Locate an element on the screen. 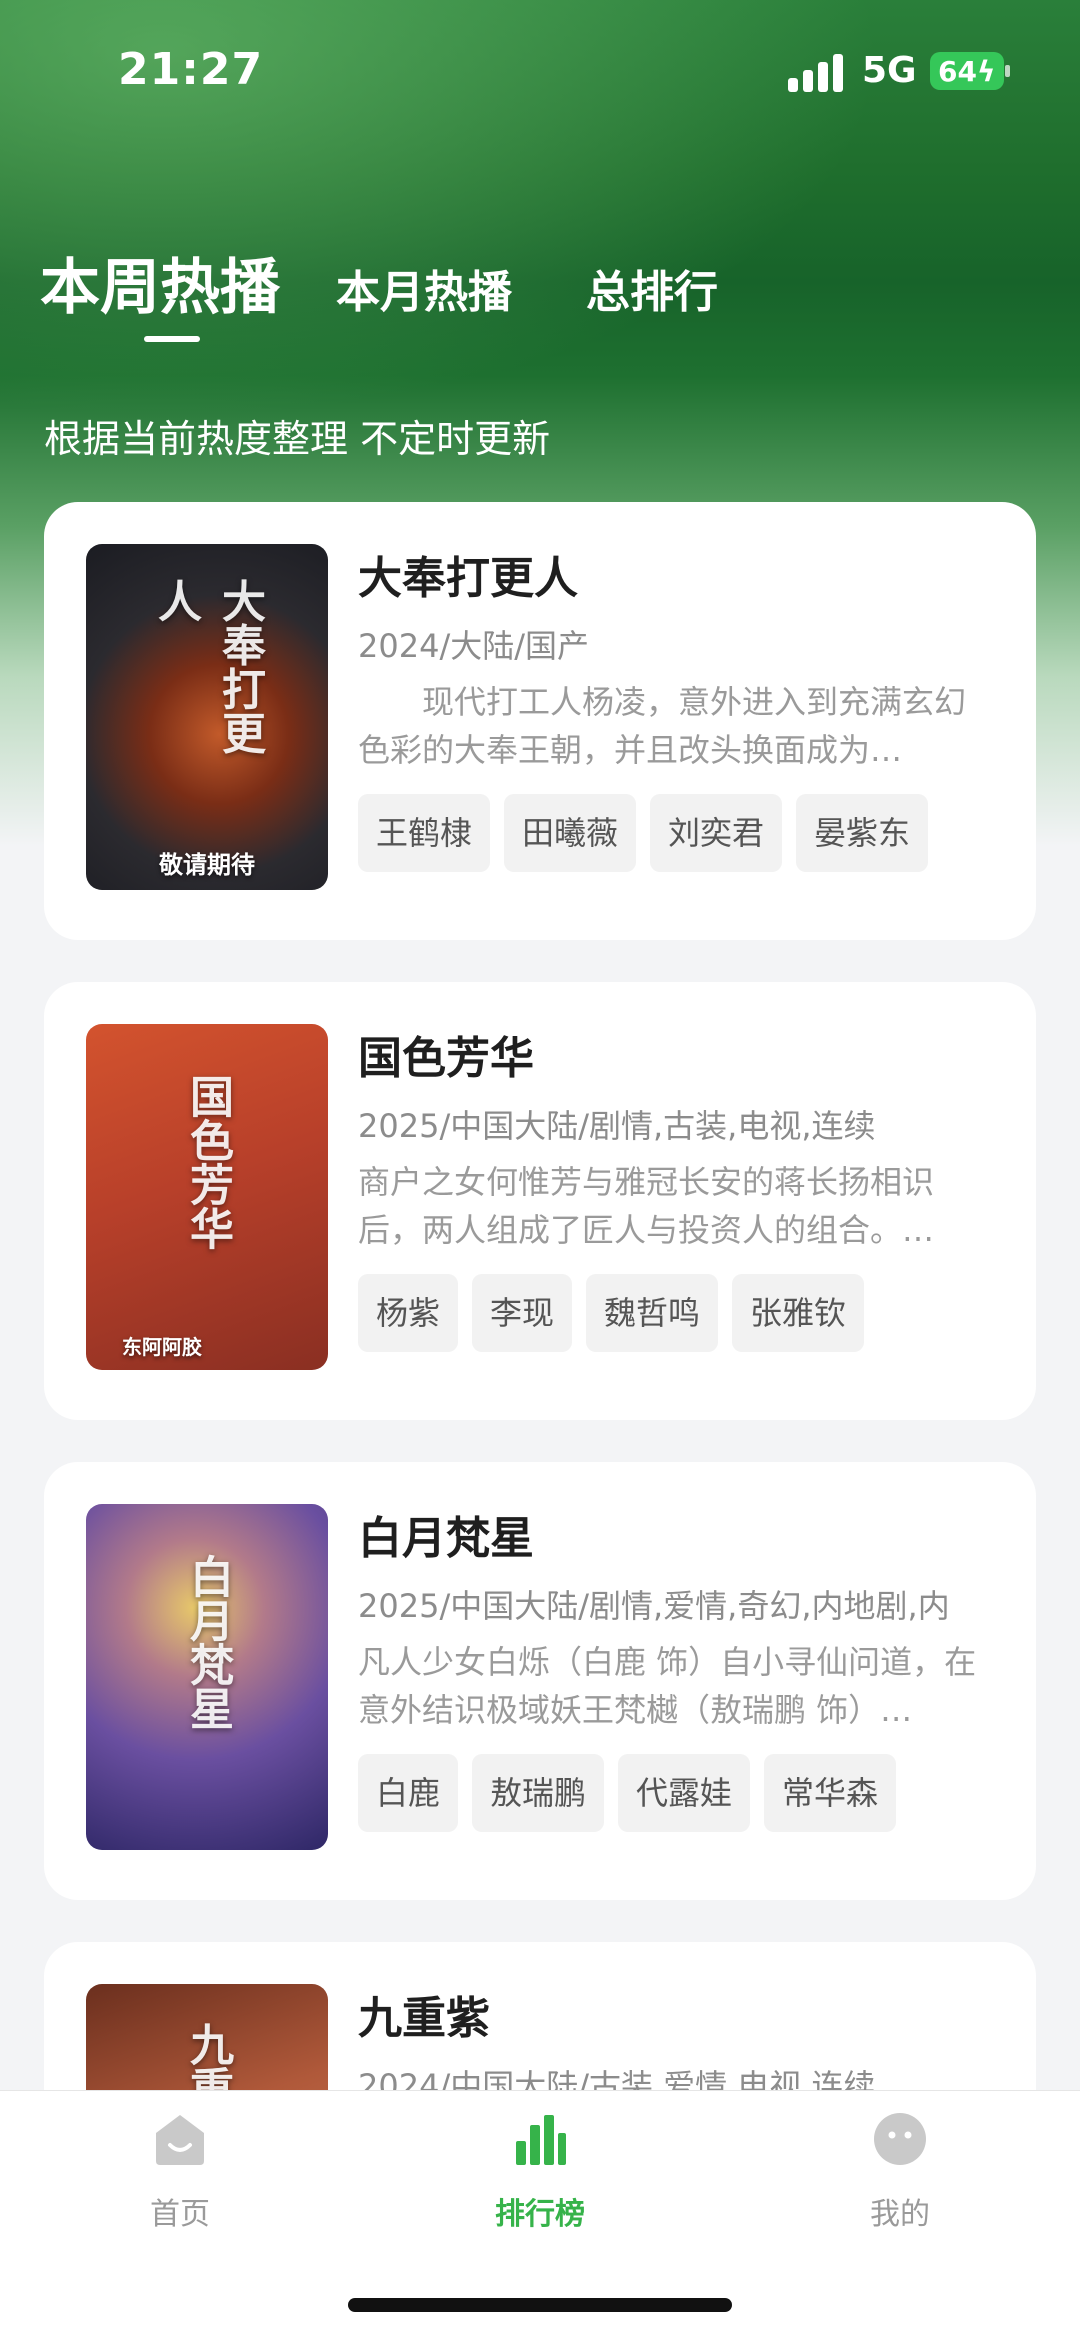 The image size is (1080, 2337). cast-tag: 白鹿 is located at coordinates (408, 1793).